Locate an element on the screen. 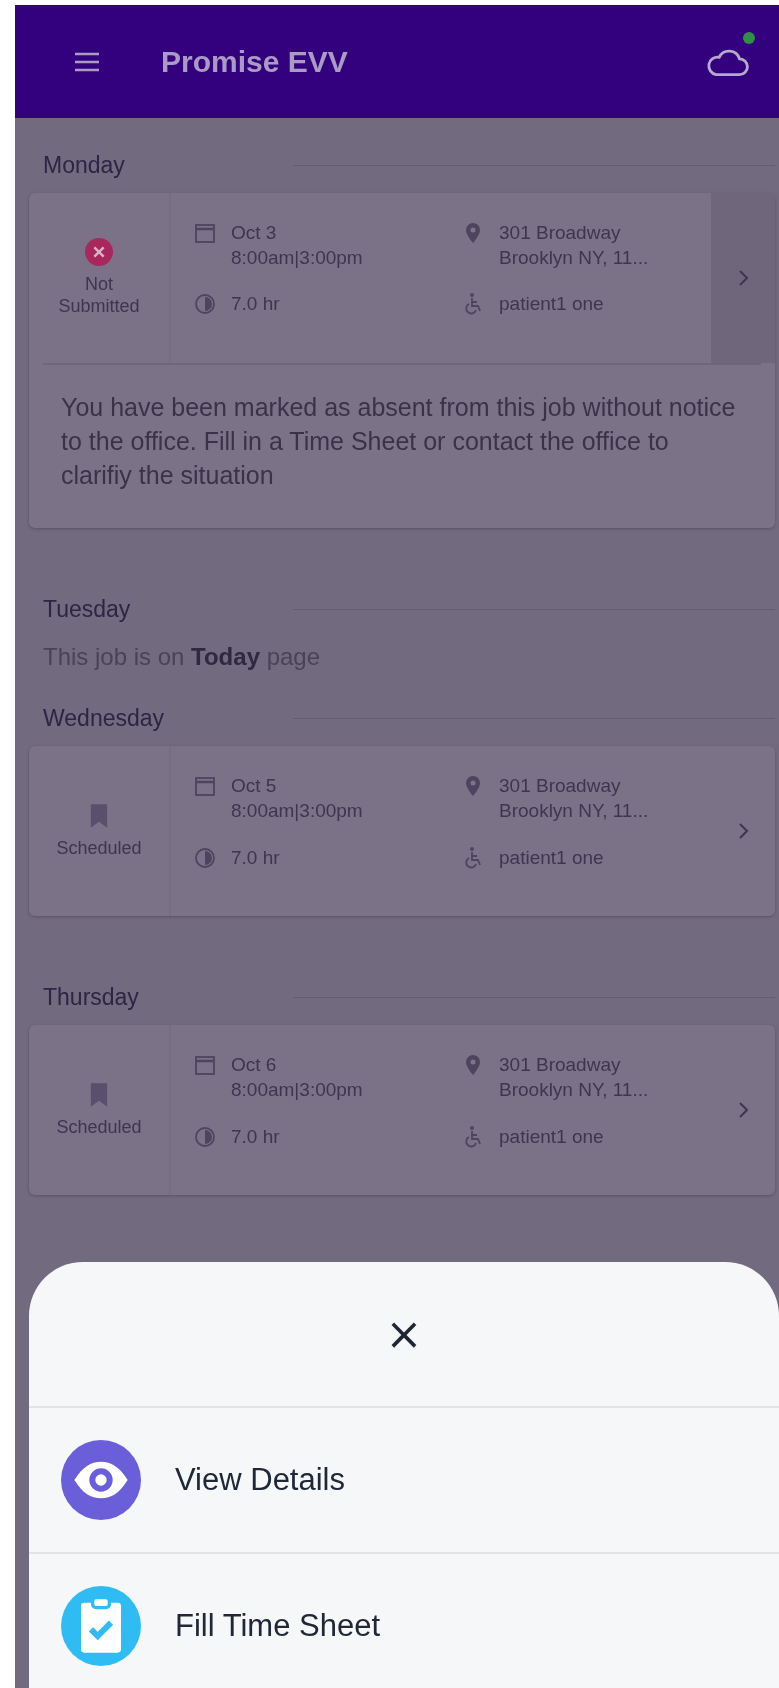 The width and height of the screenshot is (779, 1688). date-text: Oct 6 is located at coordinates (254, 1065).